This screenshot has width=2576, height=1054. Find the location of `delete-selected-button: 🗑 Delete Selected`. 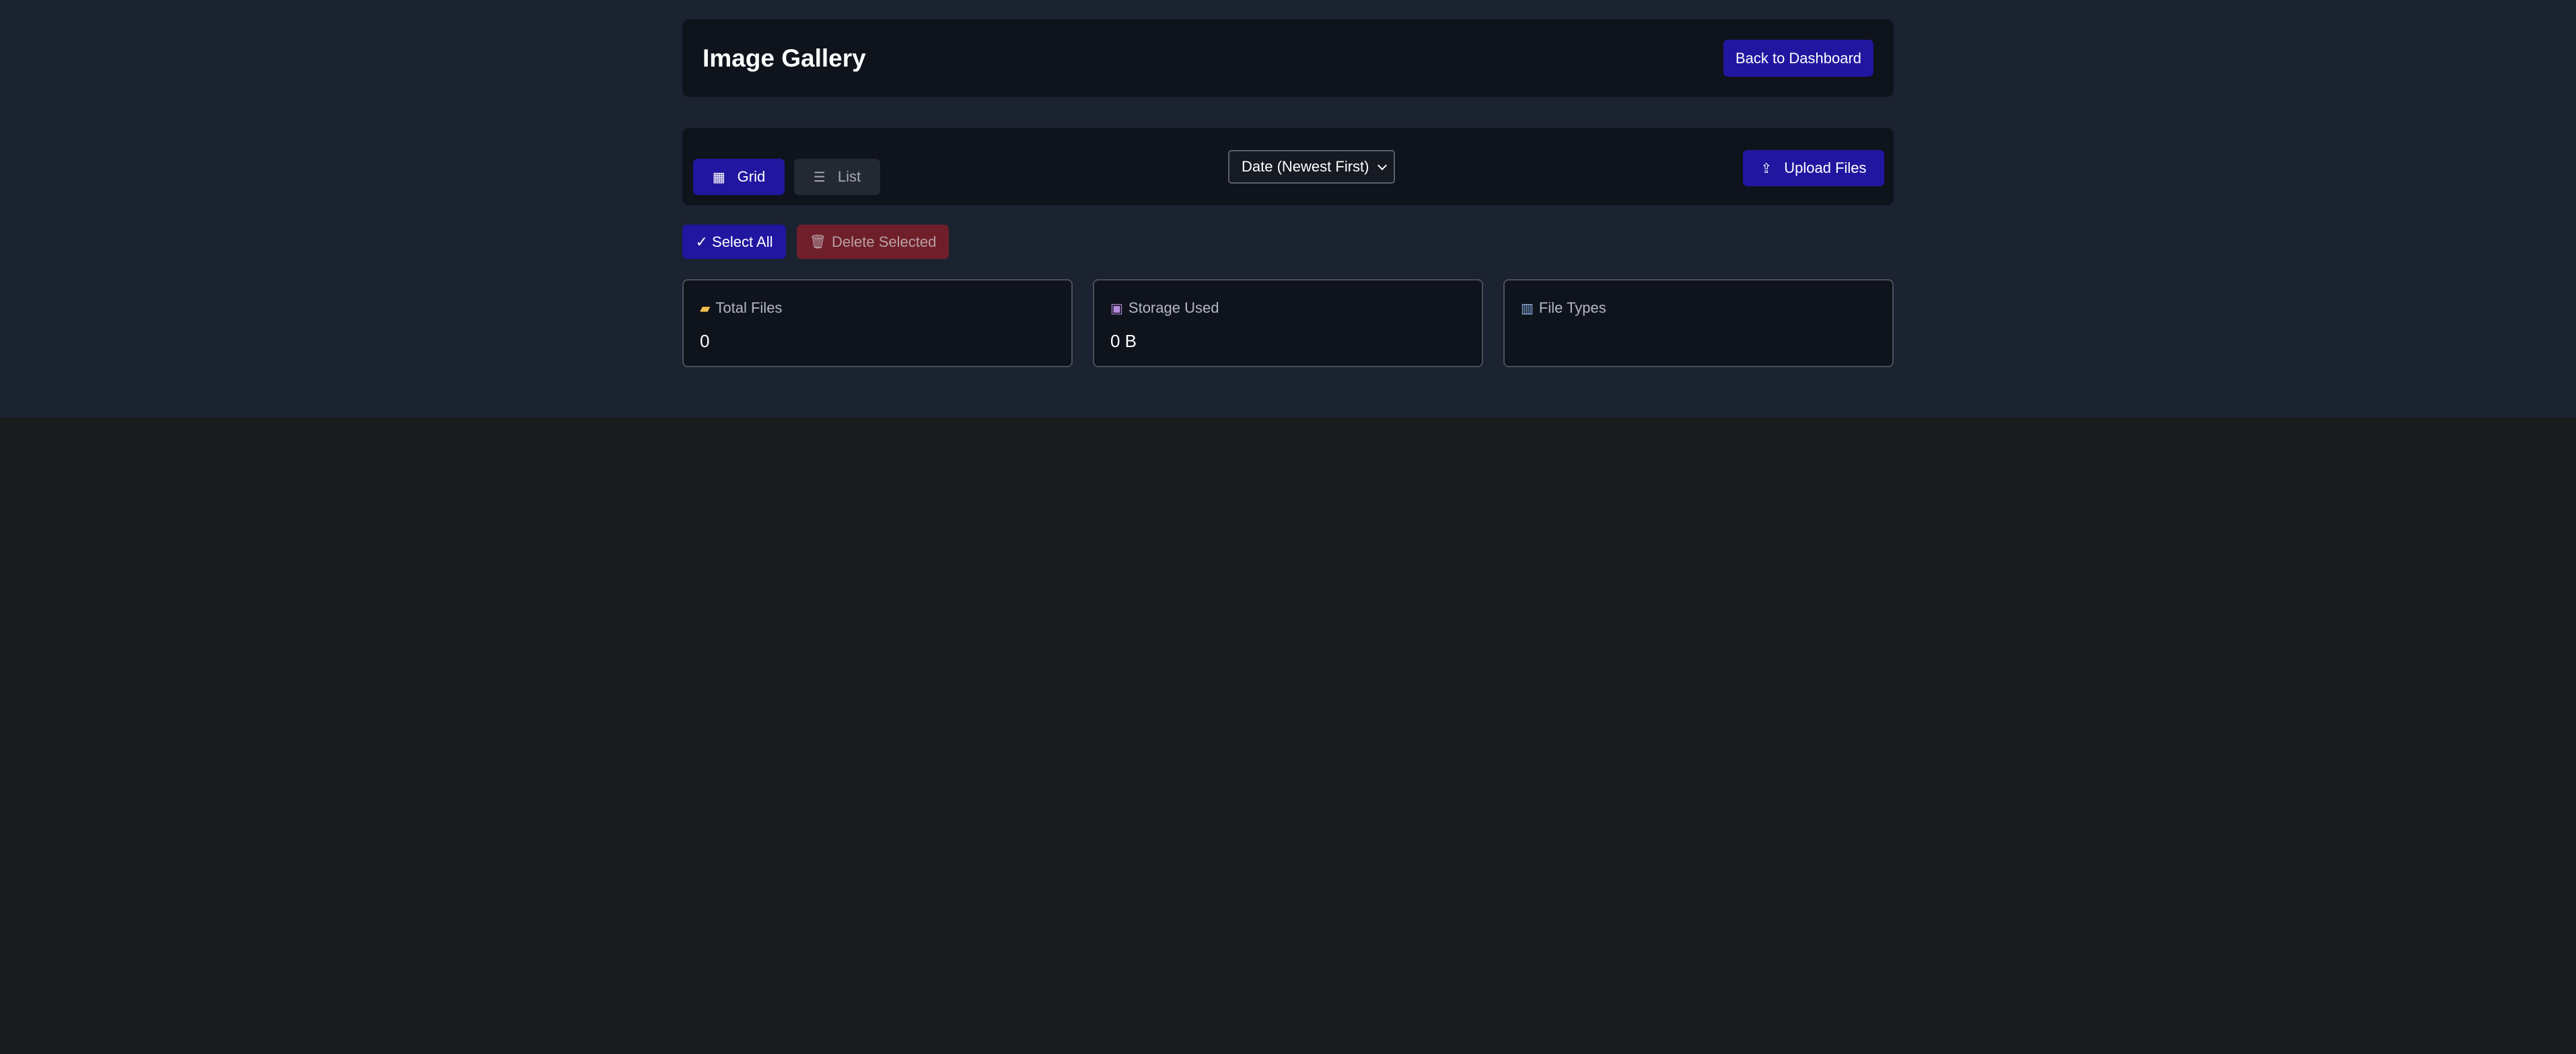

delete-selected-button: 🗑 Delete Selected is located at coordinates (873, 242).